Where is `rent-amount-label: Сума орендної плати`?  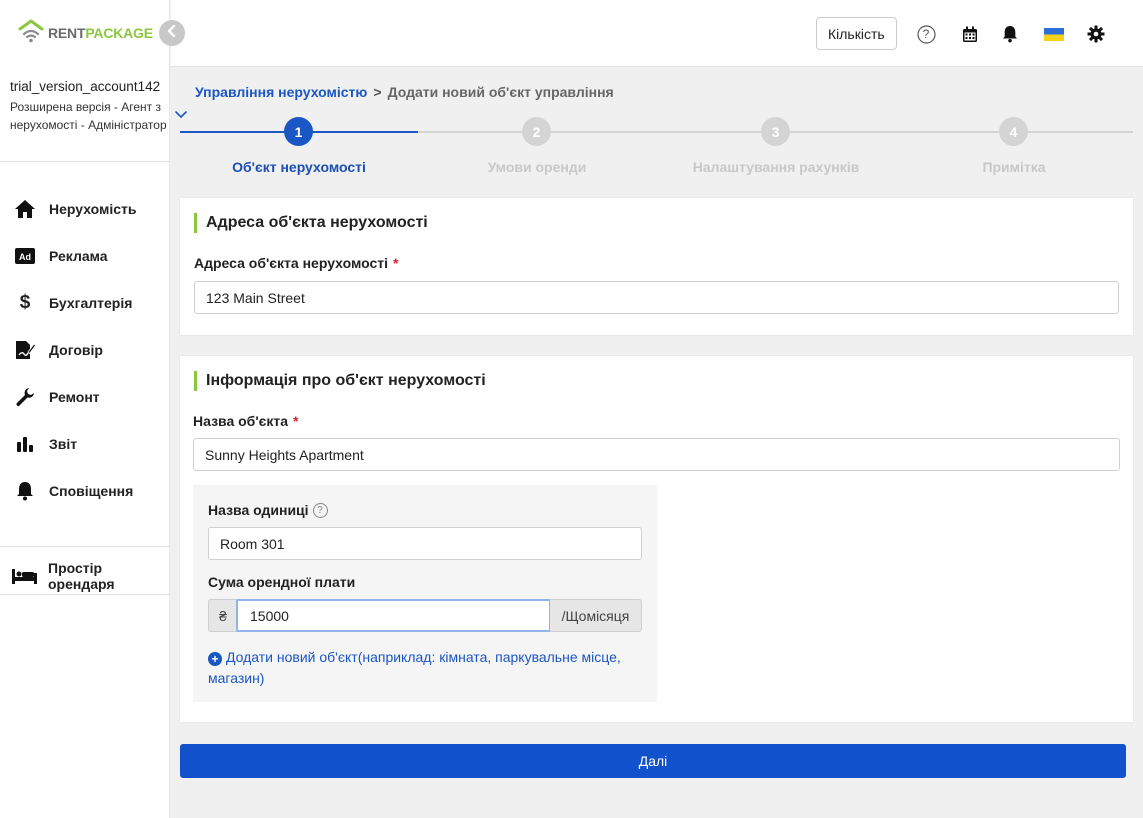 rent-amount-label: Сума орендної плати is located at coordinates (282, 582).